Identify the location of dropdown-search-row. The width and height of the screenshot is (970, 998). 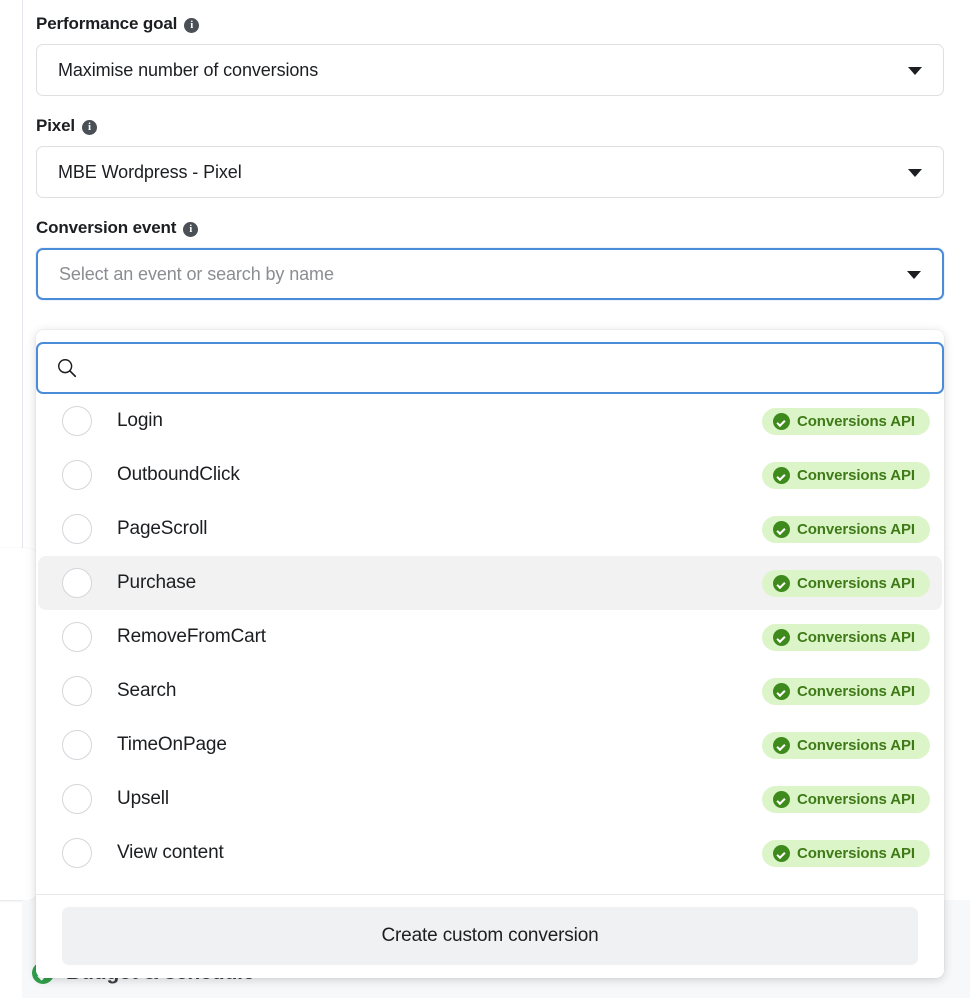
(490, 362).